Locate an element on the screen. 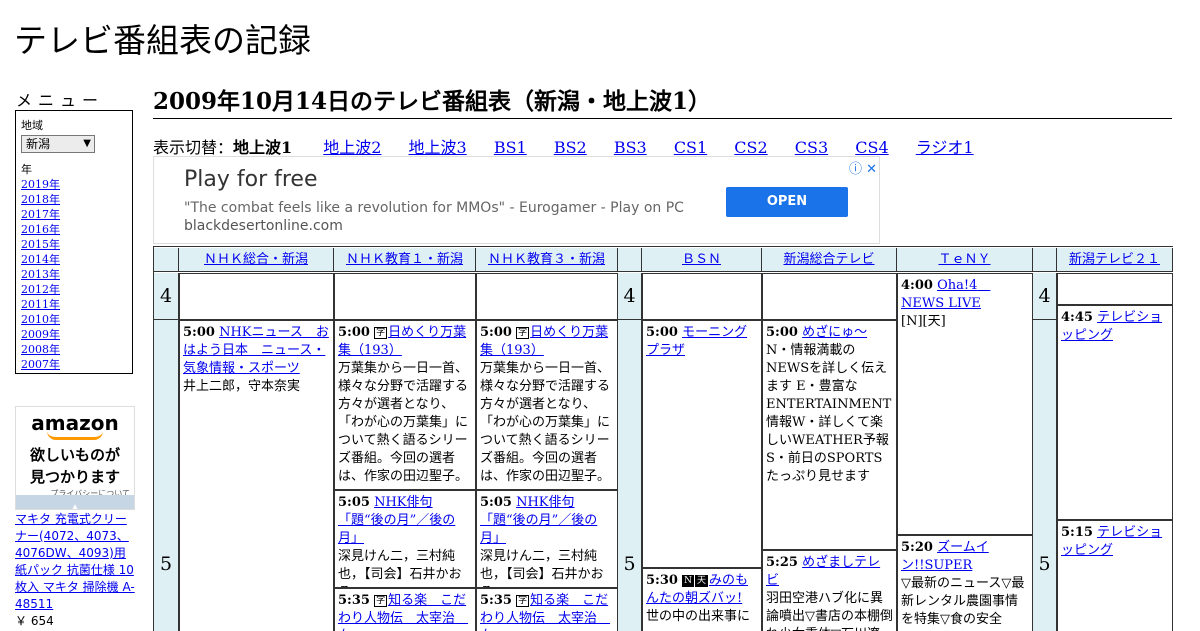 The height and width of the screenshot is (631, 1200). amazon-ad-bar: ▲ is located at coordinates (75, 502).